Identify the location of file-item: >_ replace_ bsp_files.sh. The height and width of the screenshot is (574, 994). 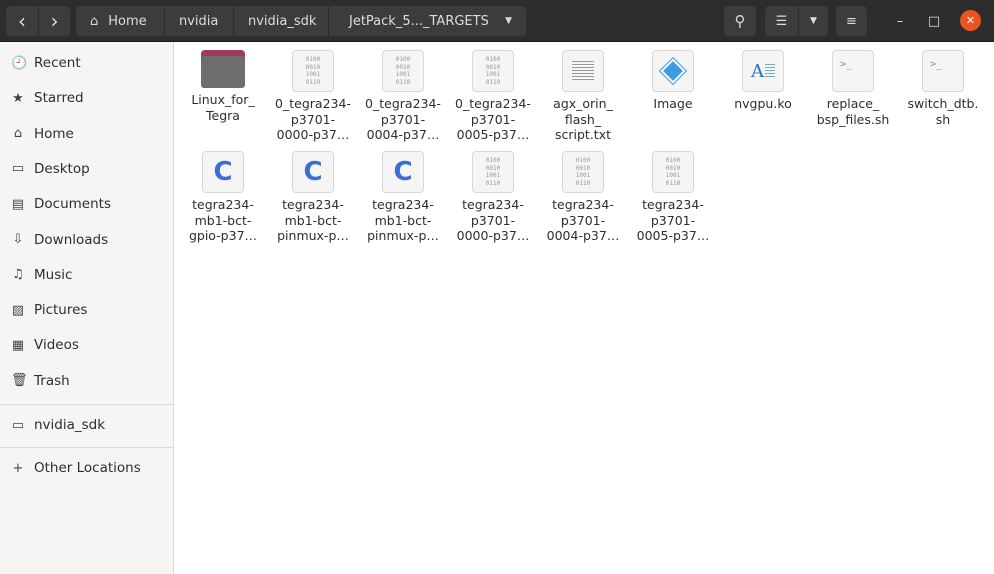
(853, 88).